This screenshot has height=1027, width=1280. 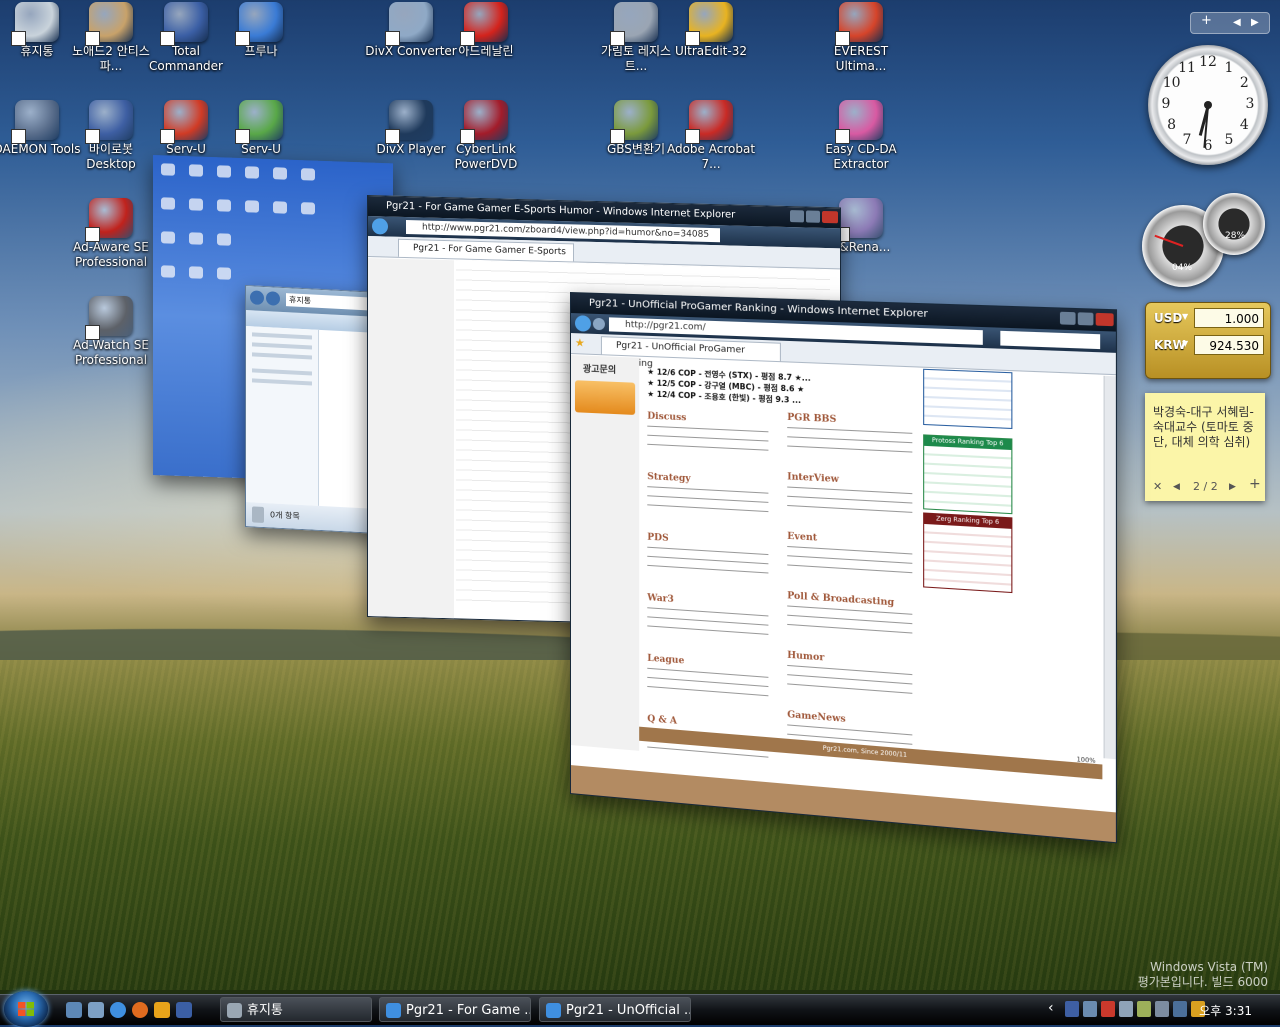 What do you see at coordinates (1162, 1009) in the screenshot?
I see `monitor-tray-icon` at bounding box center [1162, 1009].